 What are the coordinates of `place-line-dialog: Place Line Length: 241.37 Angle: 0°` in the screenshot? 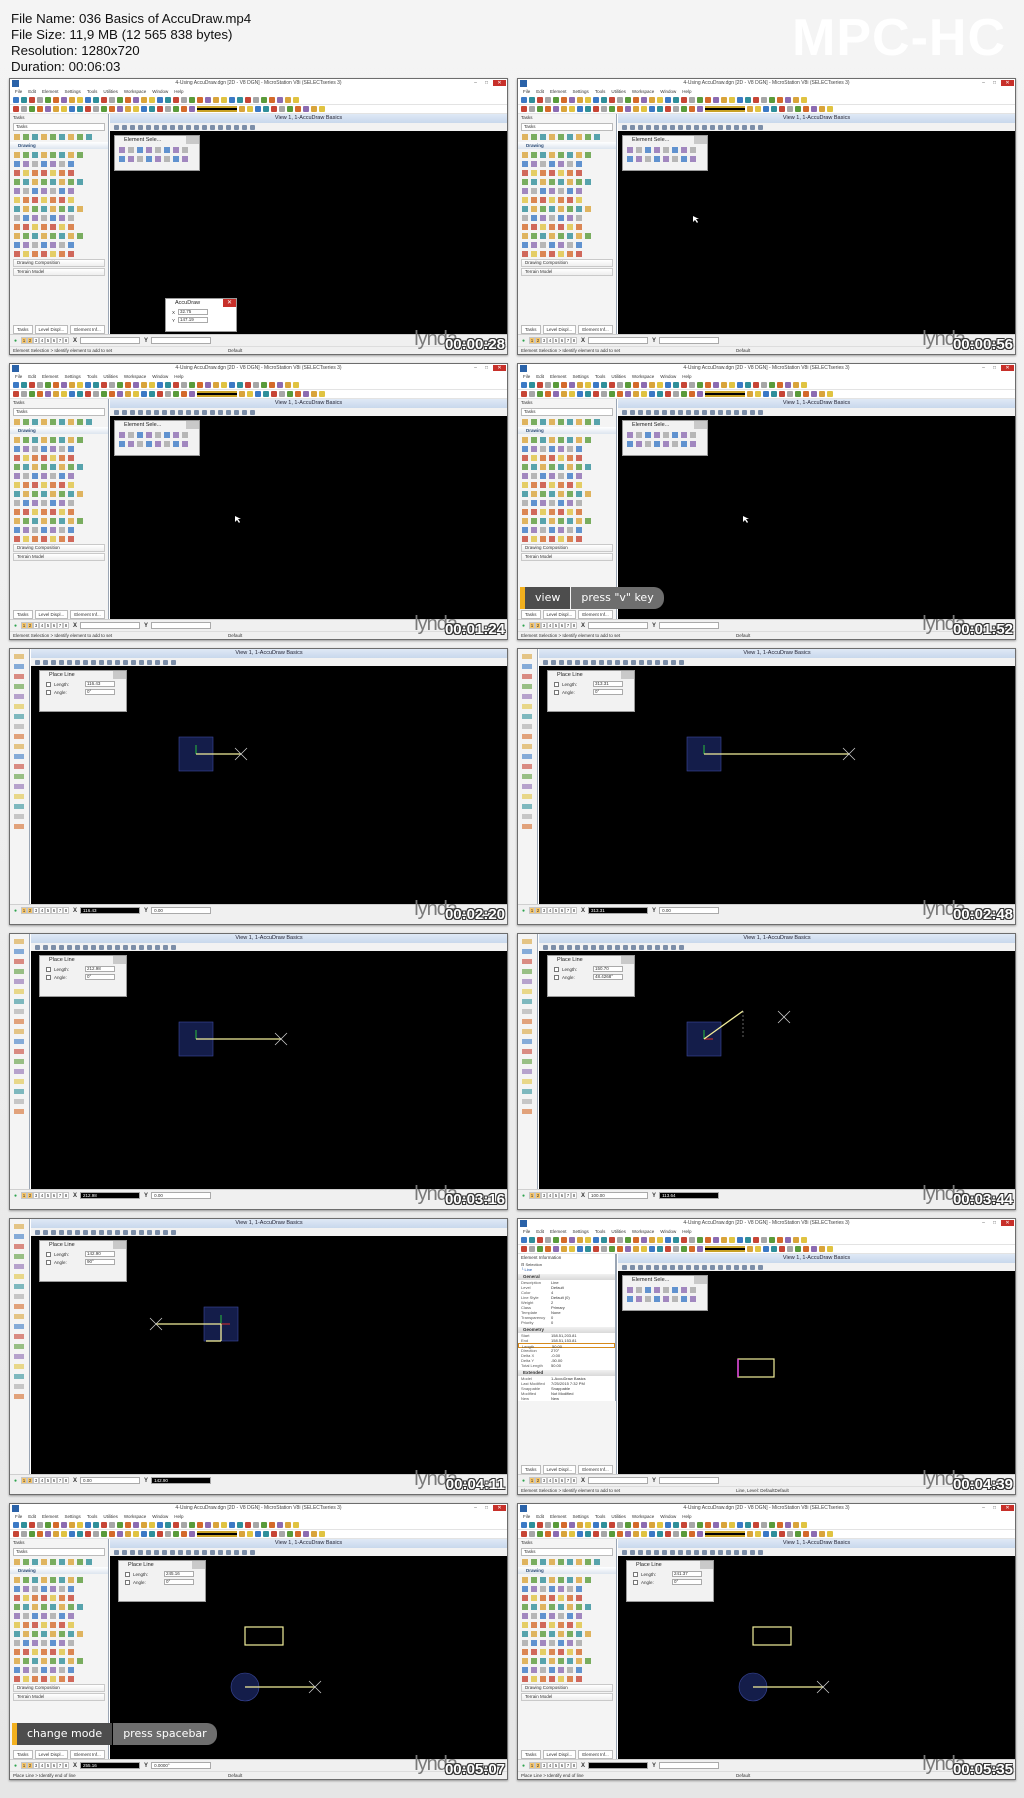 It's located at (670, 1581).